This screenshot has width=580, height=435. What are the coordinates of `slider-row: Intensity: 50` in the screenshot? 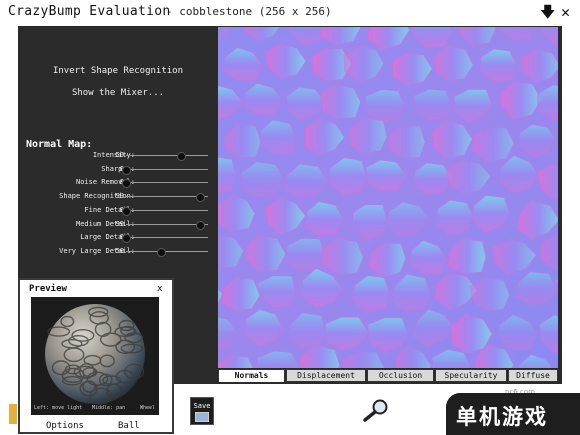 It's located at (118, 156).